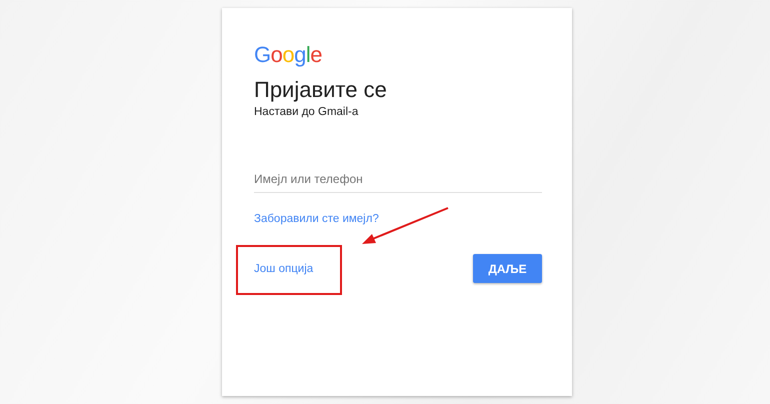 This screenshot has height=404, width=770. I want to click on more-options-link: Још опција, so click(284, 268).